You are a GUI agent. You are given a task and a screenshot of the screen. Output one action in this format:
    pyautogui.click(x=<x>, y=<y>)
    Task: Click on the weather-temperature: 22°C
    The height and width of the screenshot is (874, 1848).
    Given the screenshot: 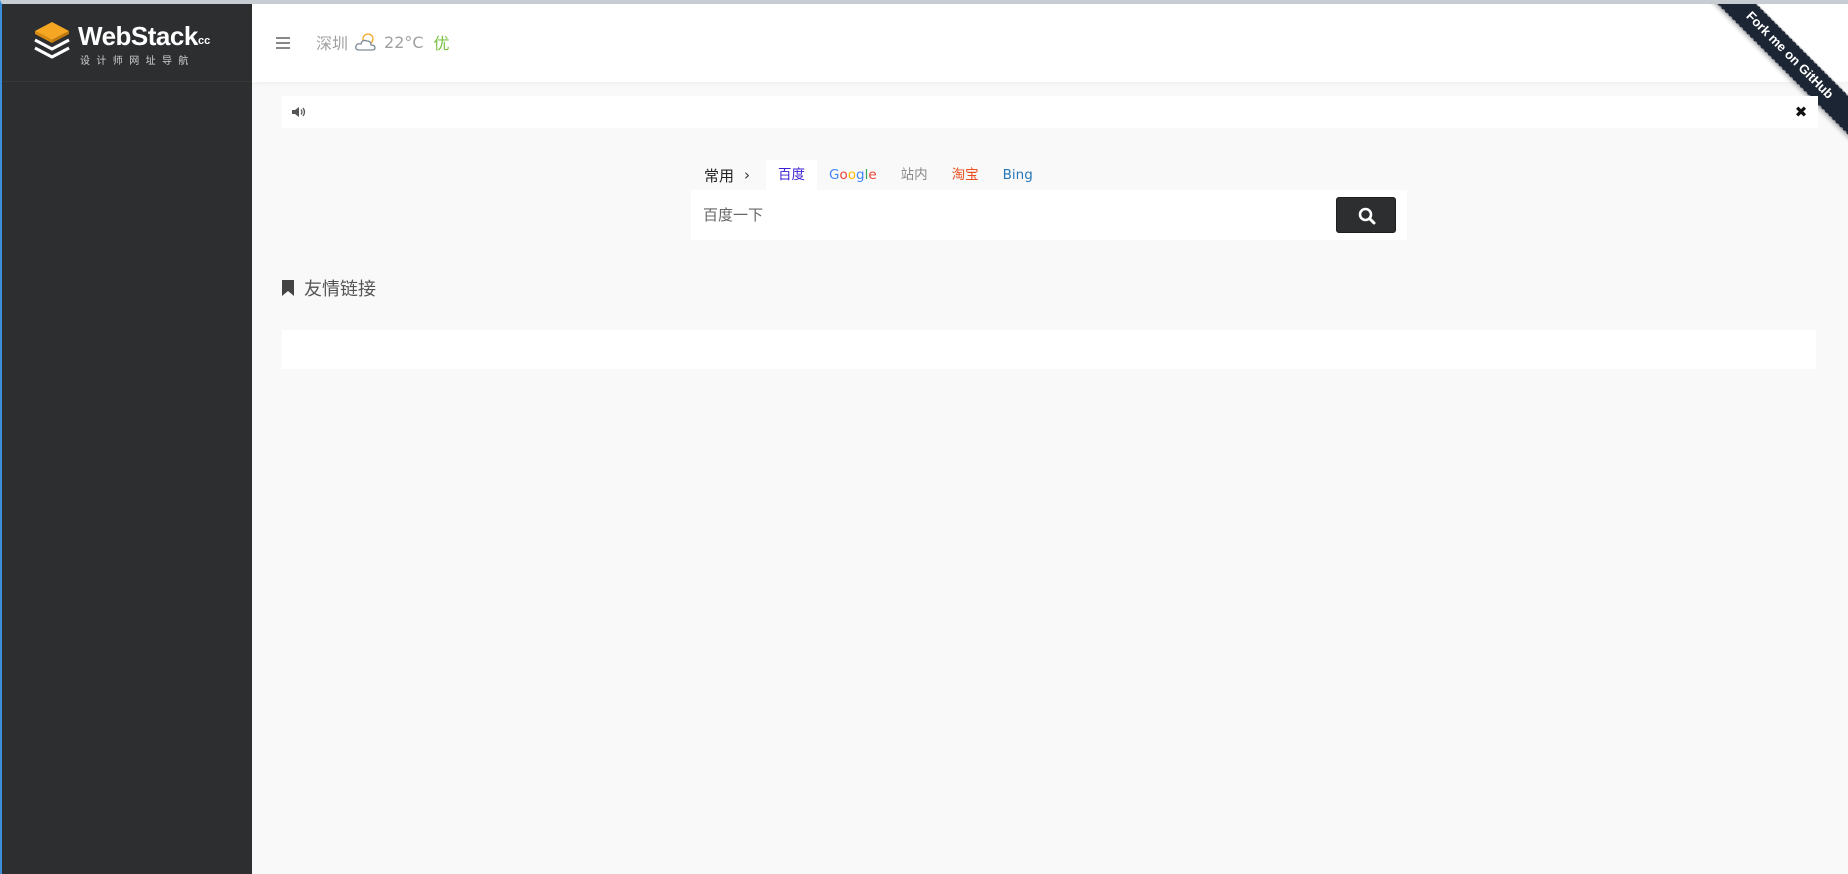 What is the action you would take?
    pyautogui.click(x=404, y=42)
    